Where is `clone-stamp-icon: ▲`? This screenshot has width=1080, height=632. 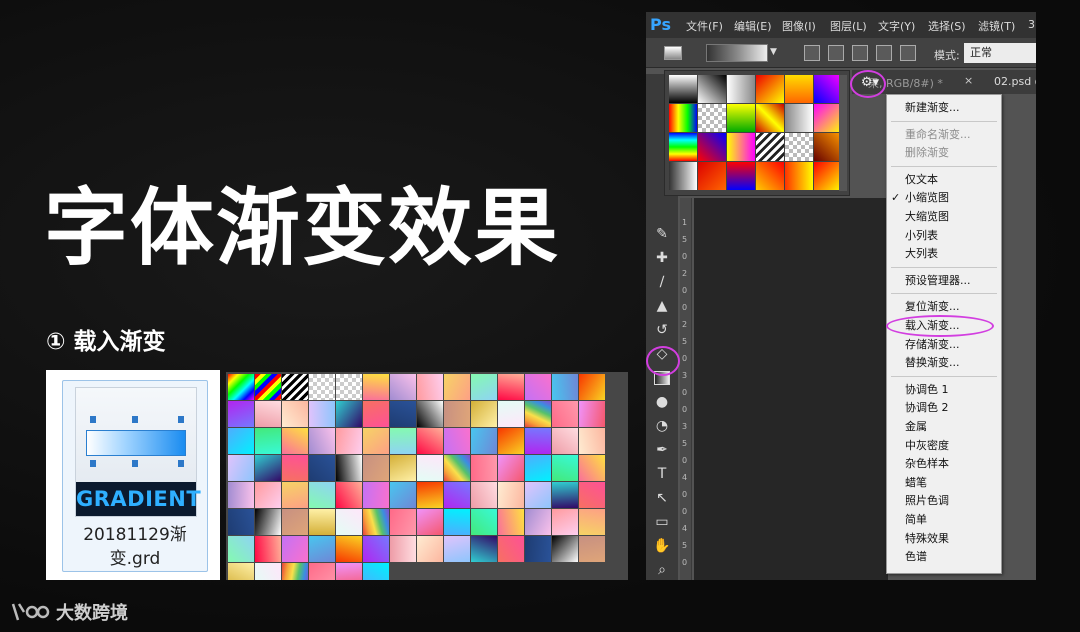 clone-stamp-icon: ▲ is located at coordinates (662, 306).